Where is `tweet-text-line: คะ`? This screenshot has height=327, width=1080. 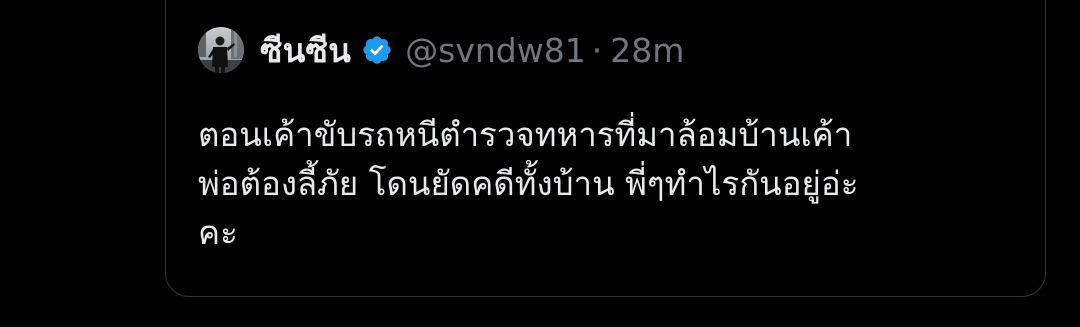 tweet-text-line: คะ is located at coordinates (218, 232).